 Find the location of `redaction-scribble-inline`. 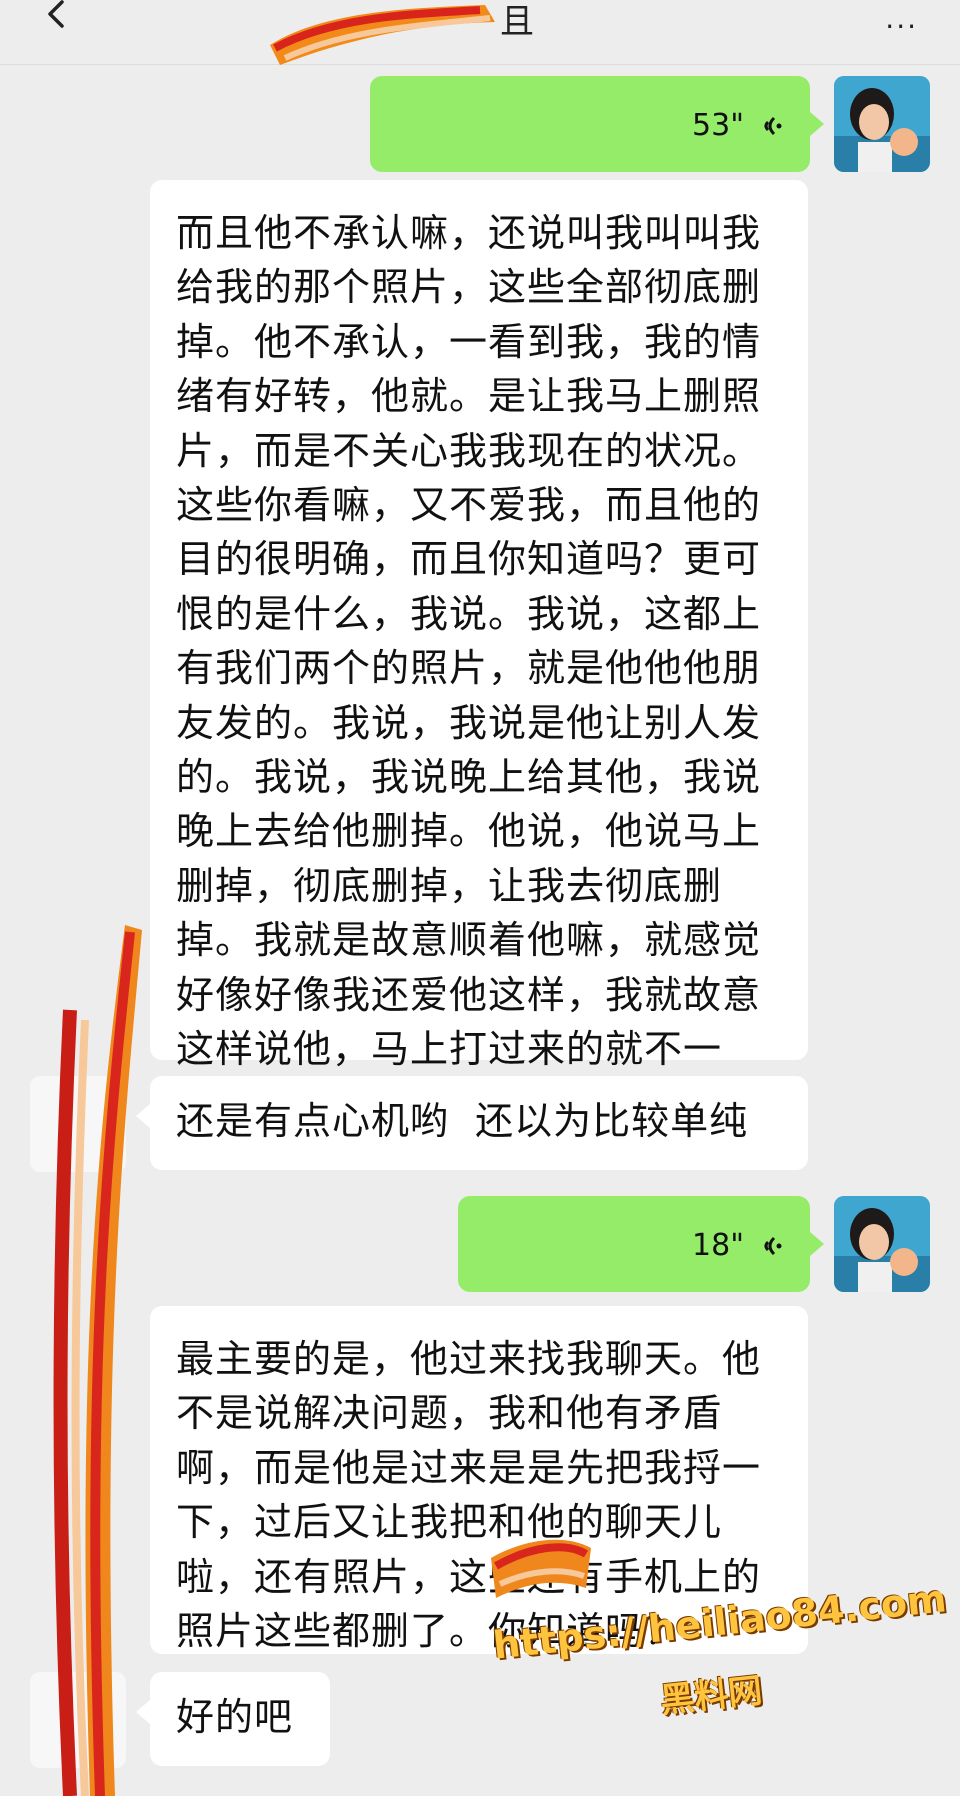

redaction-scribble-inline is located at coordinates (541, 1568).